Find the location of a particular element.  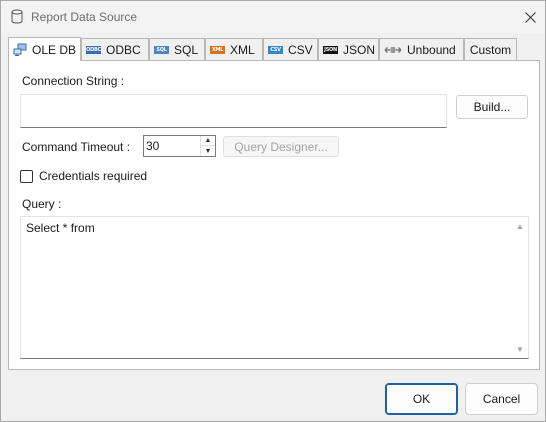

window-title: Report Data Source is located at coordinates (84, 17).